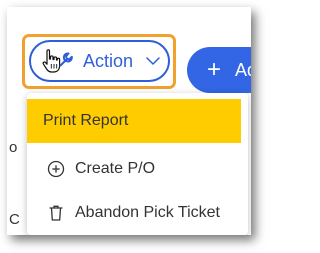 Image resolution: width=320 pixels, height=253 pixels. I want to click on menu-item-abandon-pick-ticket: Abandon Pick Ticket, so click(137, 213).